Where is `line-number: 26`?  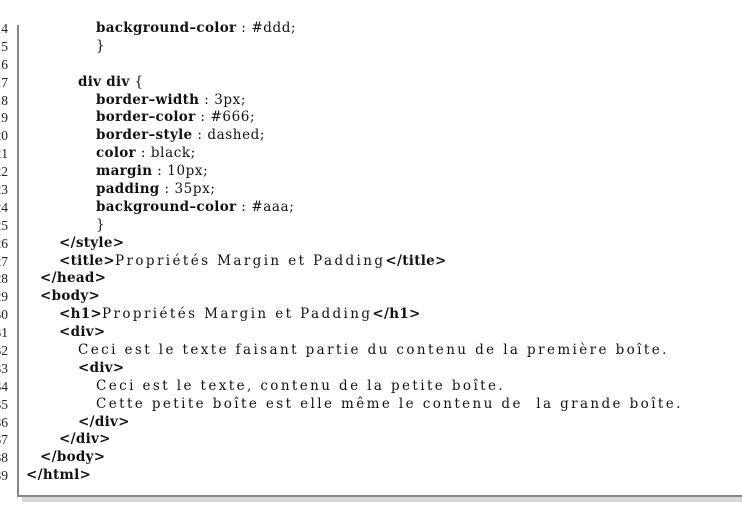 line-number: 26 is located at coordinates (4, 243).